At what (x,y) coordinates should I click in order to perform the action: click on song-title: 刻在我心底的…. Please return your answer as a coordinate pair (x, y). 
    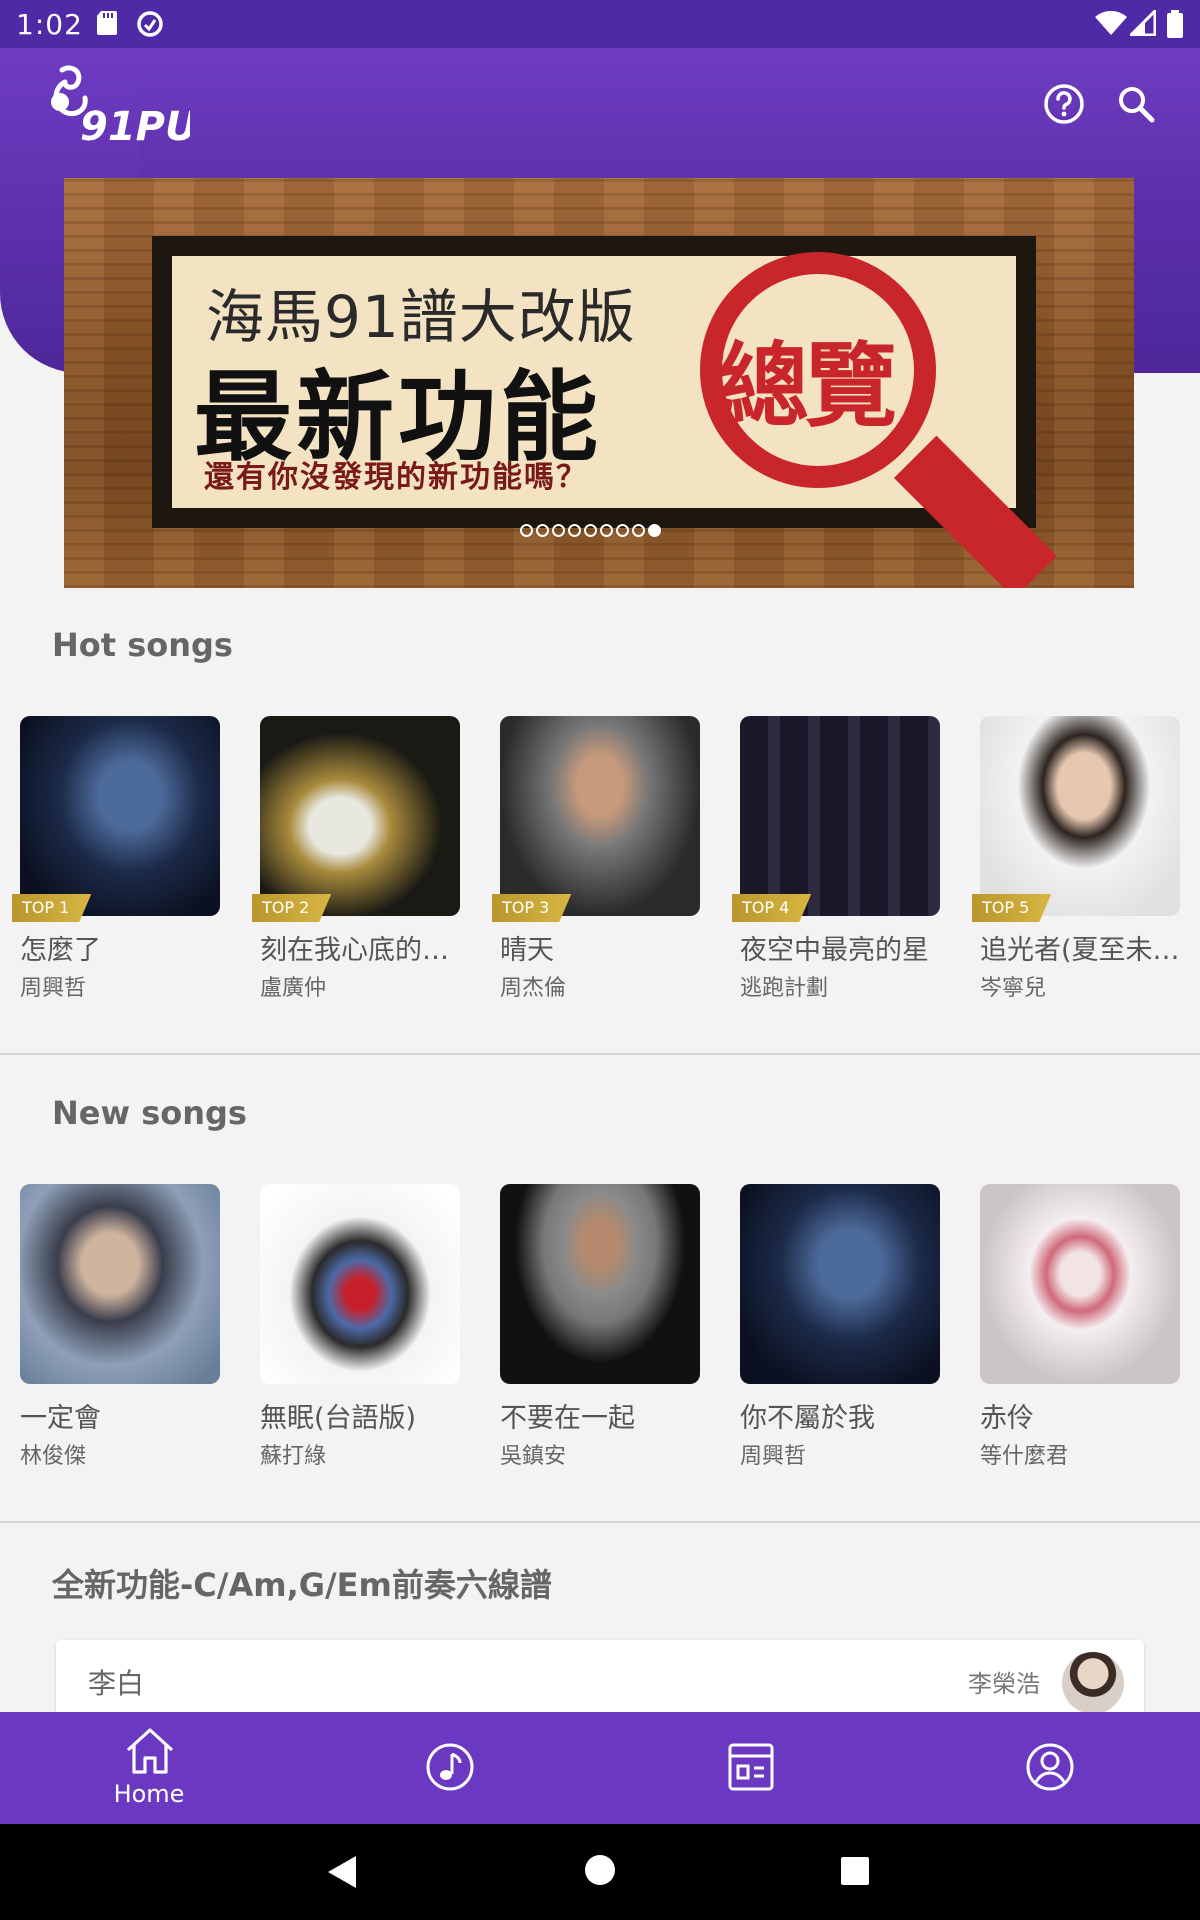
    Looking at the image, I should click on (354, 950).